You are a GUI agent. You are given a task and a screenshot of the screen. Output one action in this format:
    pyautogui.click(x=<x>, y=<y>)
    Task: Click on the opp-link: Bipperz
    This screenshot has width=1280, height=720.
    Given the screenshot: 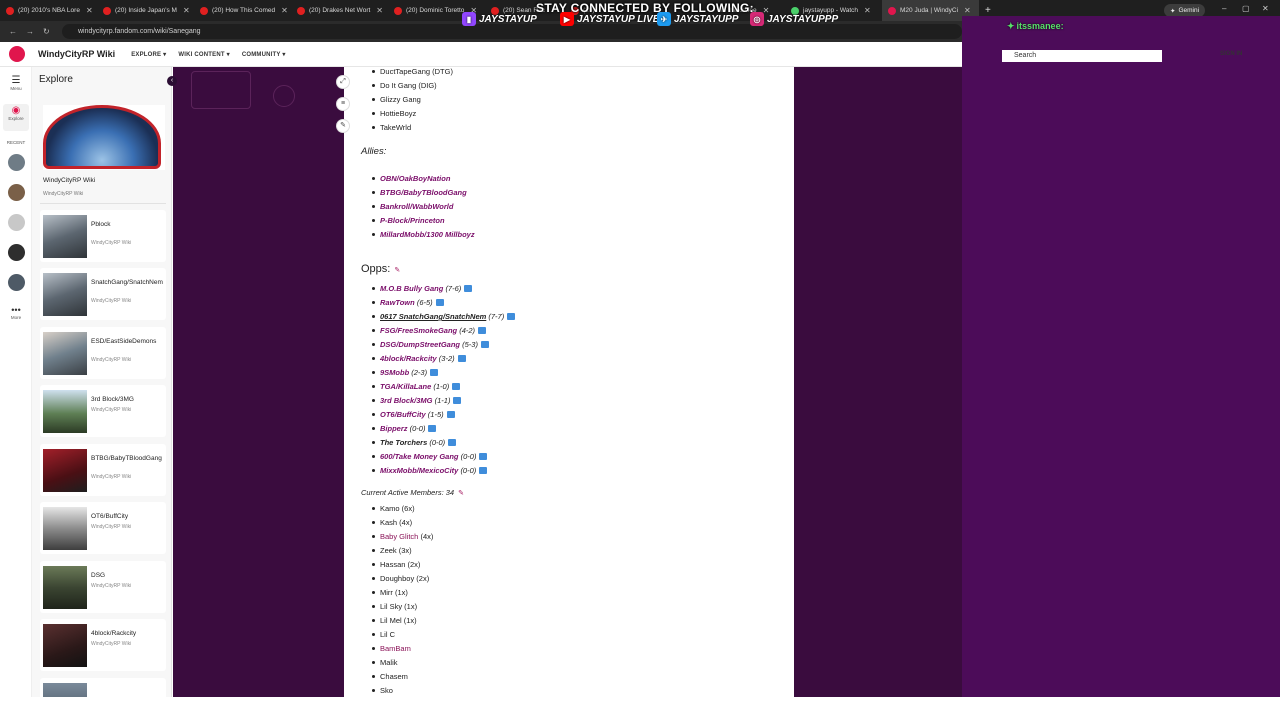 What is the action you would take?
    pyautogui.click(x=394, y=428)
    